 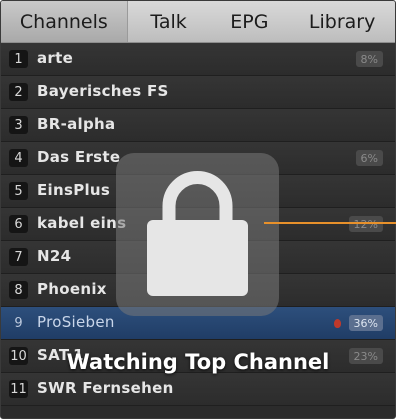 What do you see at coordinates (76, 322) in the screenshot?
I see `channel-name: ProSieben` at bounding box center [76, 322].